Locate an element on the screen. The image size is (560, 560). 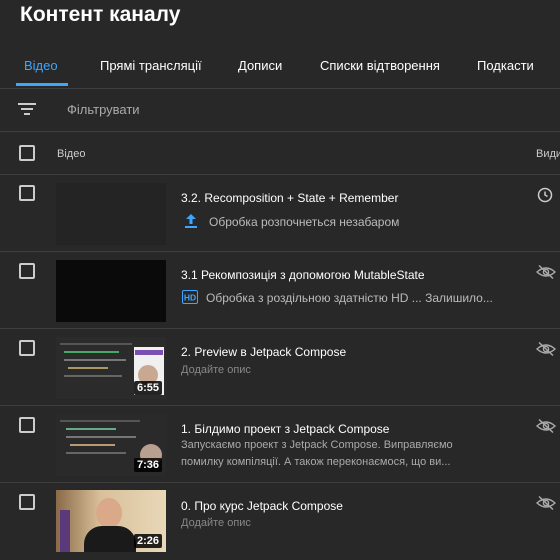
filter-bar: Фільтрувати is located at coordinates (280, 110).